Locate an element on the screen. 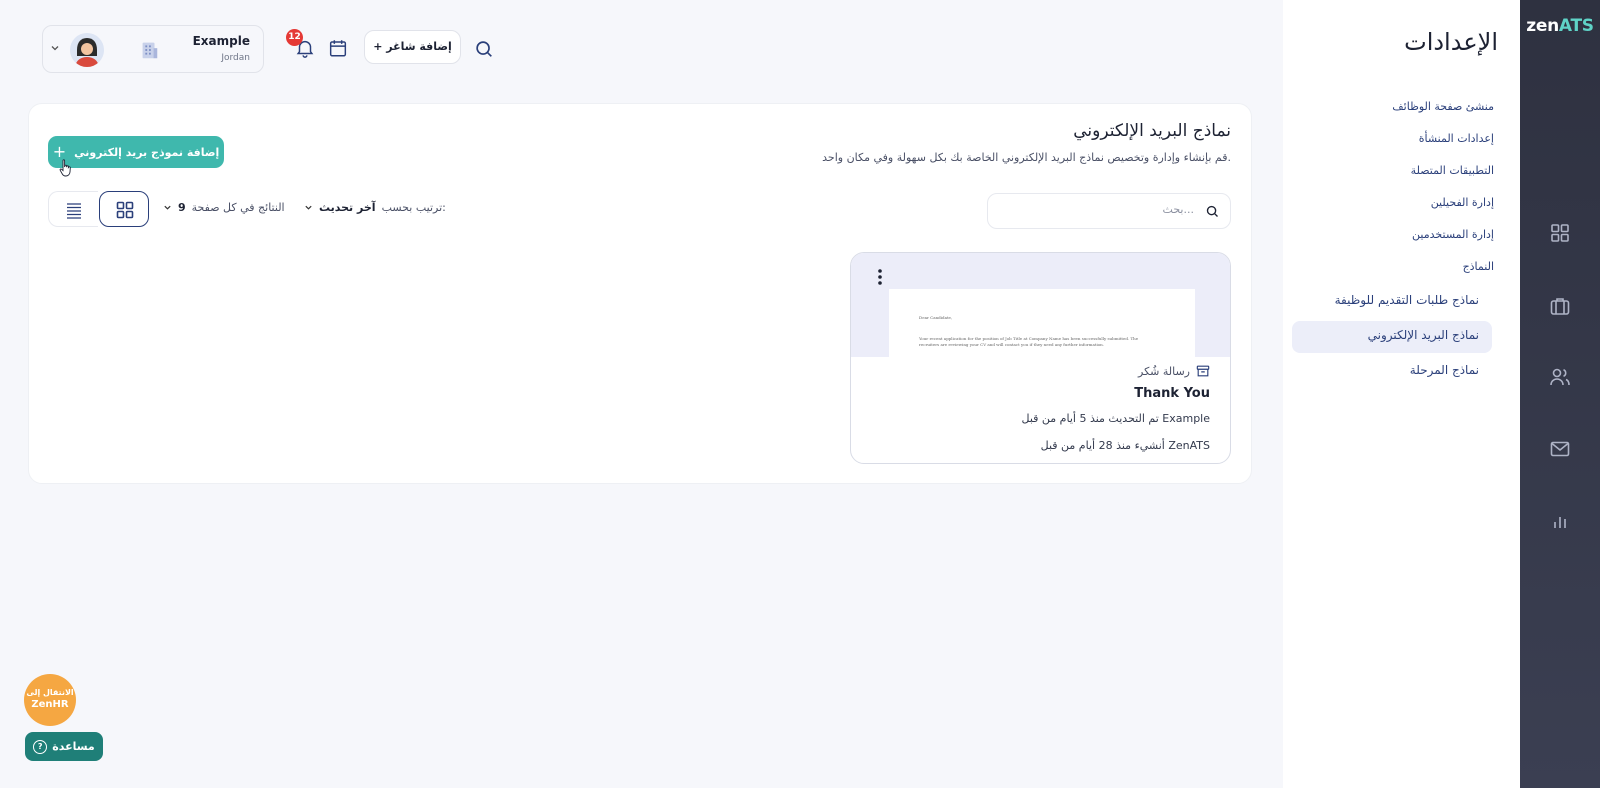 Image resolution: width=1600 pixels, height=788 pixels. hand-cursor-icon is located at coordinates (65, 168).